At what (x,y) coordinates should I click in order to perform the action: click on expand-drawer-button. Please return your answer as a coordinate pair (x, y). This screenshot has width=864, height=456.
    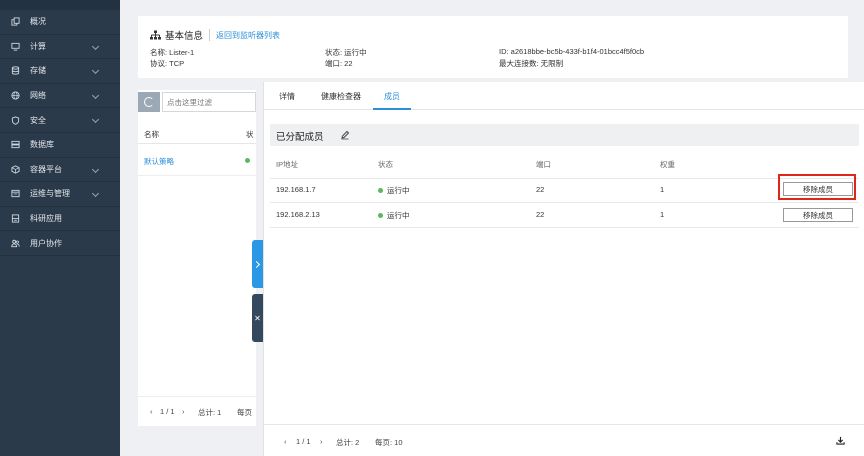
    Looking at the image, I should click on (257, 264).